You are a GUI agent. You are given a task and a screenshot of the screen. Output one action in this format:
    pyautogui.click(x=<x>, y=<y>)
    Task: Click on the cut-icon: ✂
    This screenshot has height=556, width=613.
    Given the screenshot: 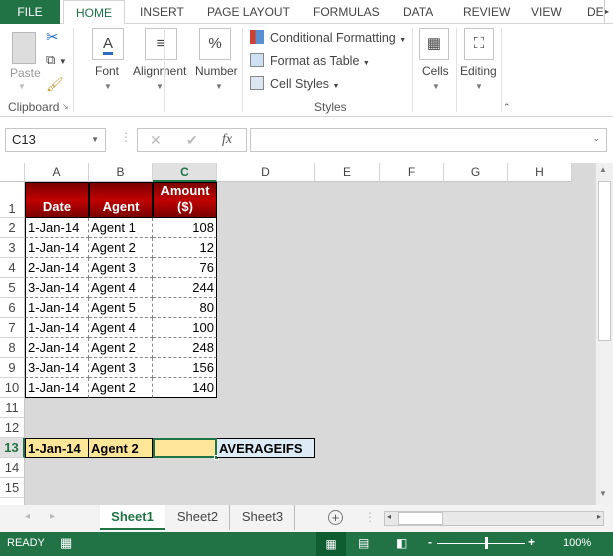 What is the action you would take?
    pyautogui.click(x=52, y=37)
    